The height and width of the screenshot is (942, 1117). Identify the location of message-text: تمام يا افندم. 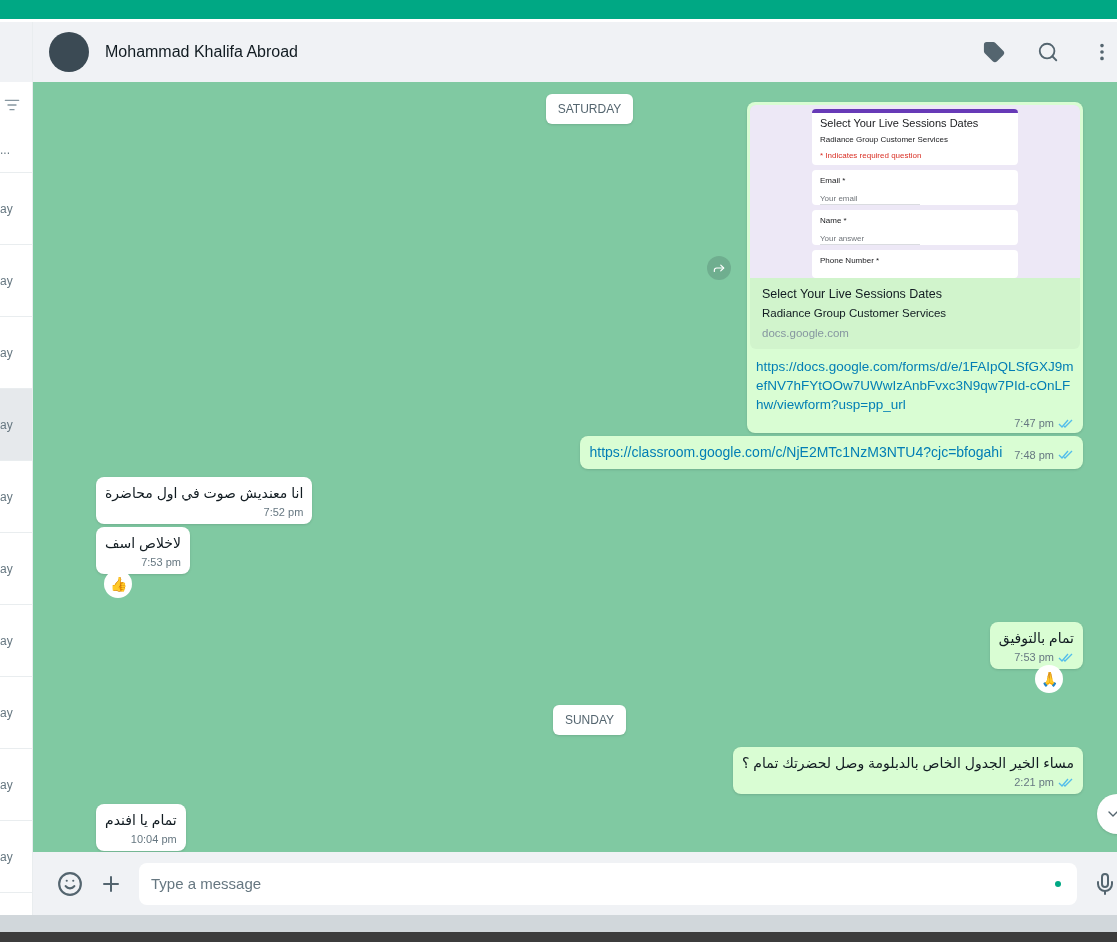
(141, 820).